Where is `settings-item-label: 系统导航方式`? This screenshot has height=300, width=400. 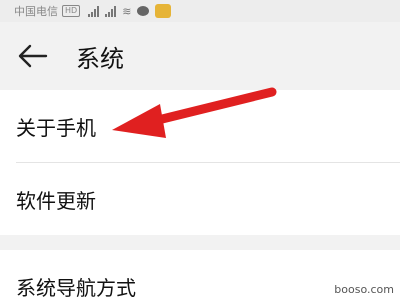
settings-item-label: 系统导航方式 is located at coordinates (76, 287).